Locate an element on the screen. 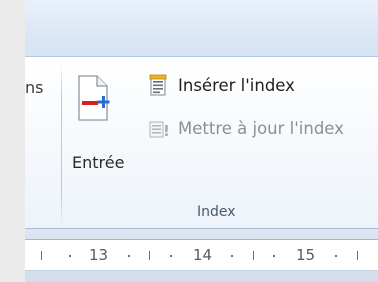 Image resolution: width=378 pixels, height=282 pixels. insert-index-button: Insérer l'index is located at coordinates (221, 85).